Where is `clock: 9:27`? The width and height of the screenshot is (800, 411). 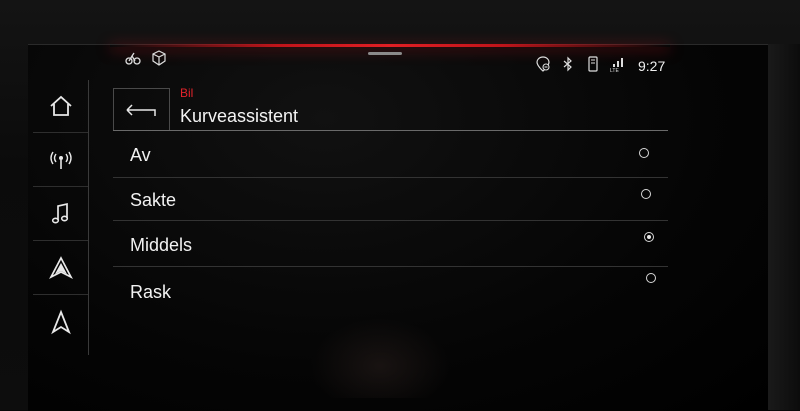
clock: 9:27 is located at coordinates (652, 66).